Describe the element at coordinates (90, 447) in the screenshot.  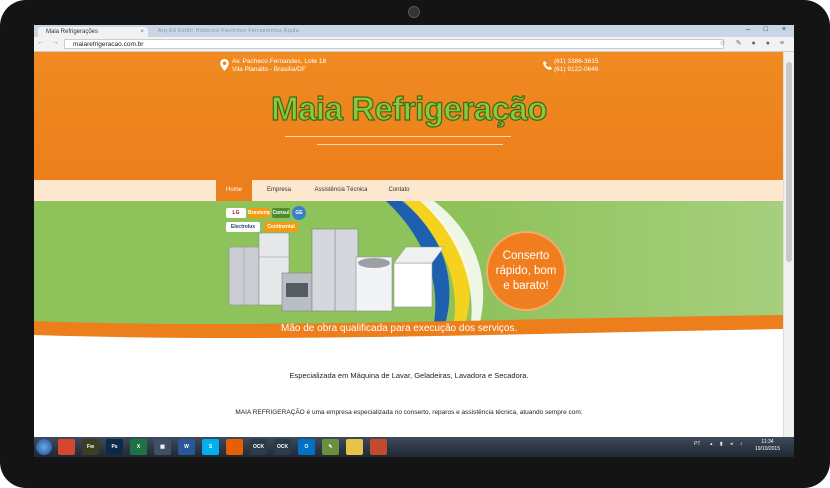
I see `taskbar-app-fireworks: Fw` at that location.